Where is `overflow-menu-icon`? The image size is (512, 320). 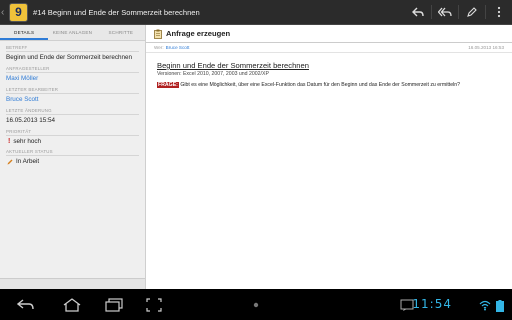
overflow-menu-icon is located at coordinates (499, 12).